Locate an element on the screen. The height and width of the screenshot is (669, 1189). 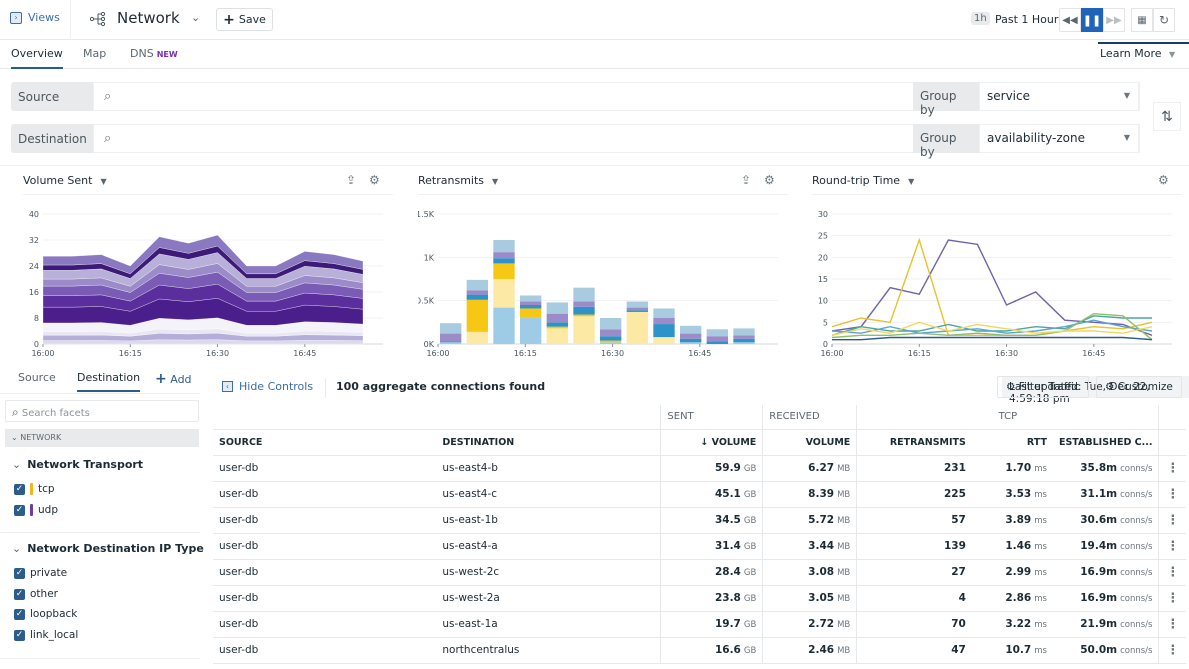
save-button: + Save is located at coordinates (244, 19).